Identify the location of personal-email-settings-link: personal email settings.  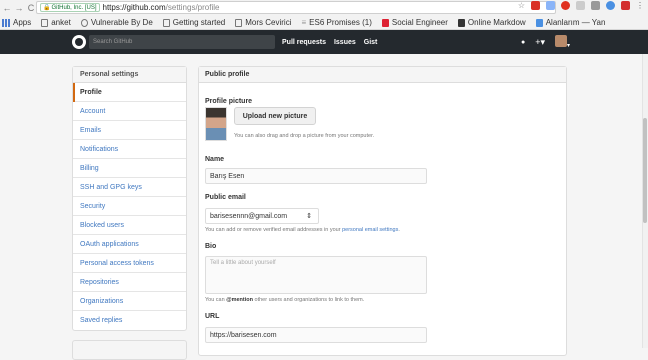
(370, 230).